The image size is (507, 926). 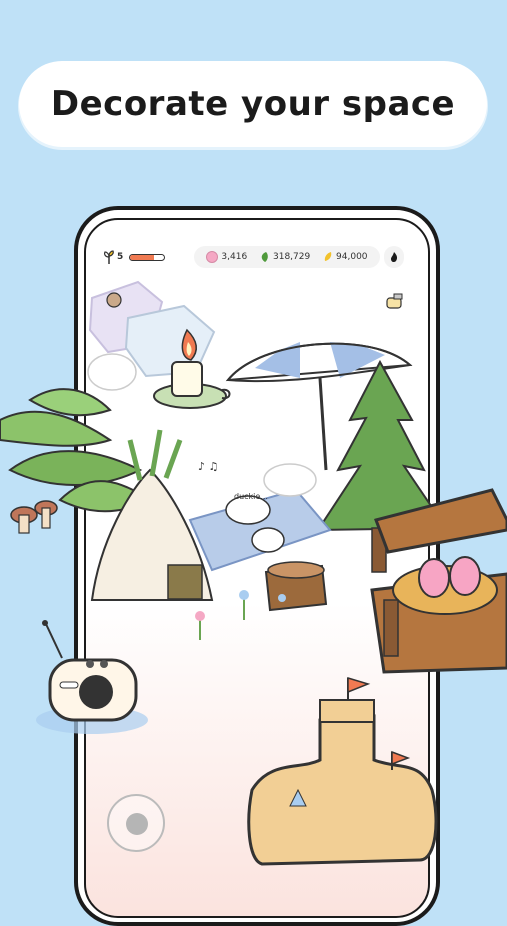 I want to click on treasure-chest, so click(x=438, y=581).